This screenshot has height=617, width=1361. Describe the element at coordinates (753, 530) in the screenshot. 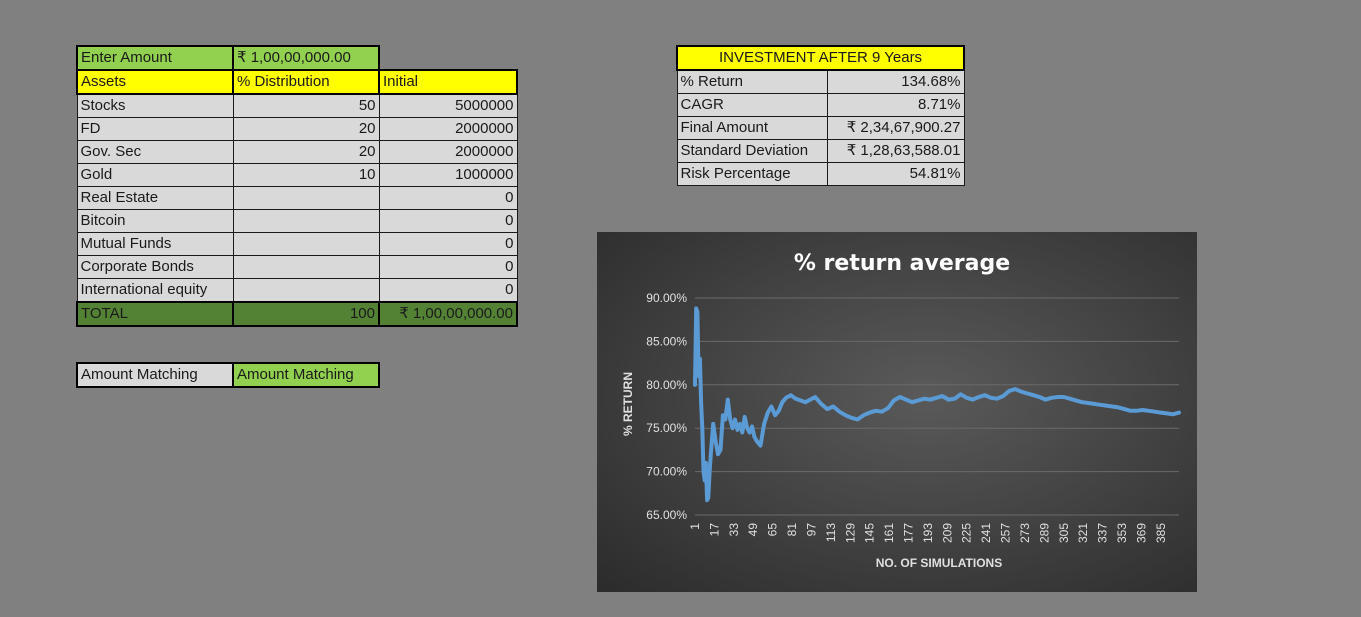

I see `x-tick-label: 49` at that location.